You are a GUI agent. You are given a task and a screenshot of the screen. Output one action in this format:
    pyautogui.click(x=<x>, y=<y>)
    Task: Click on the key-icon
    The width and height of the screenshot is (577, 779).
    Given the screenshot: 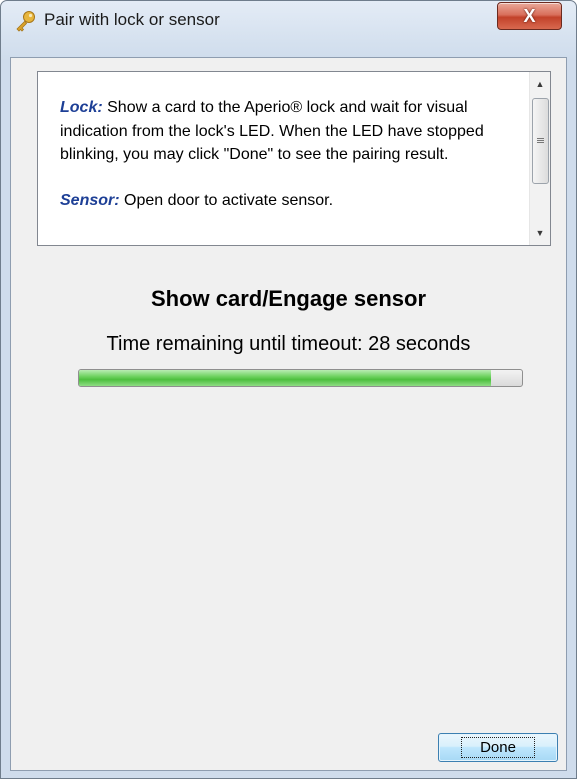 What is the action you would take?
    pyautogui.click(x=25, y=21)
    